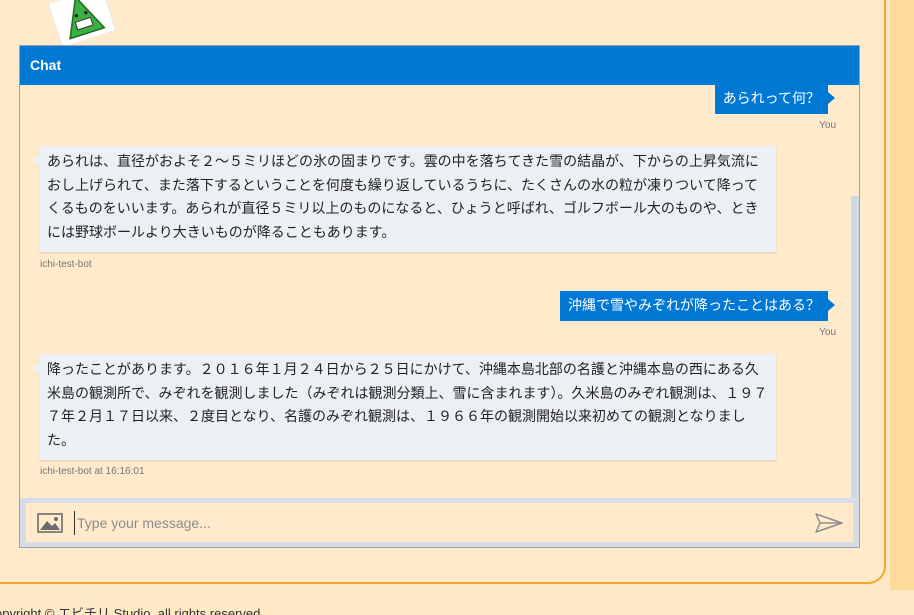 The width and height of the screenshot is (914, 615). Describe the element at coordinates (827, 332) in the screenshot. I see `user-message-2-meta: You` at that location.